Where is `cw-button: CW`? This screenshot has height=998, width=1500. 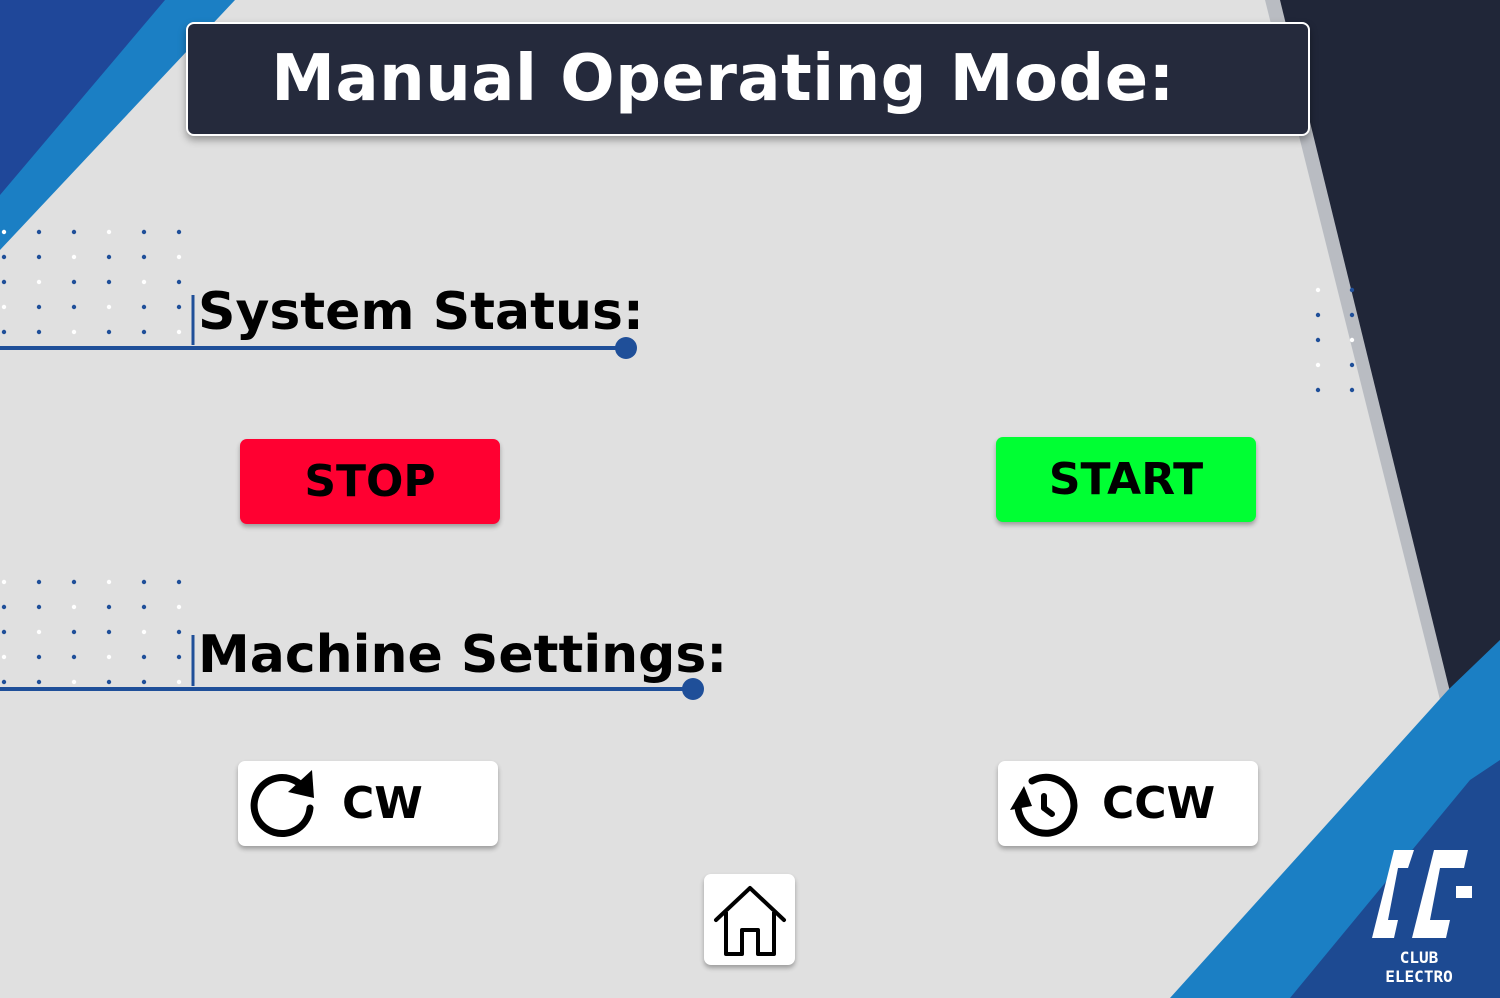 cw-button: CW is located at coordinates (368, 803).